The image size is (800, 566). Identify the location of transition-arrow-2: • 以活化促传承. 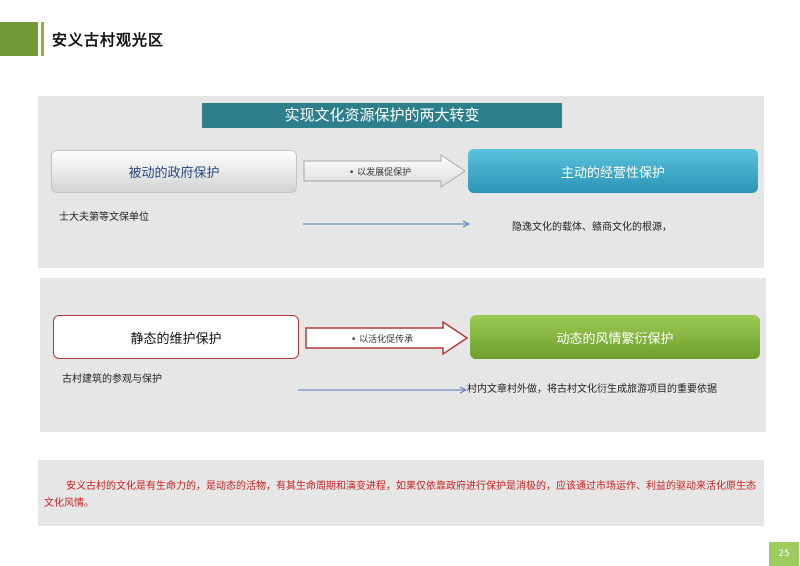
(387, 338).